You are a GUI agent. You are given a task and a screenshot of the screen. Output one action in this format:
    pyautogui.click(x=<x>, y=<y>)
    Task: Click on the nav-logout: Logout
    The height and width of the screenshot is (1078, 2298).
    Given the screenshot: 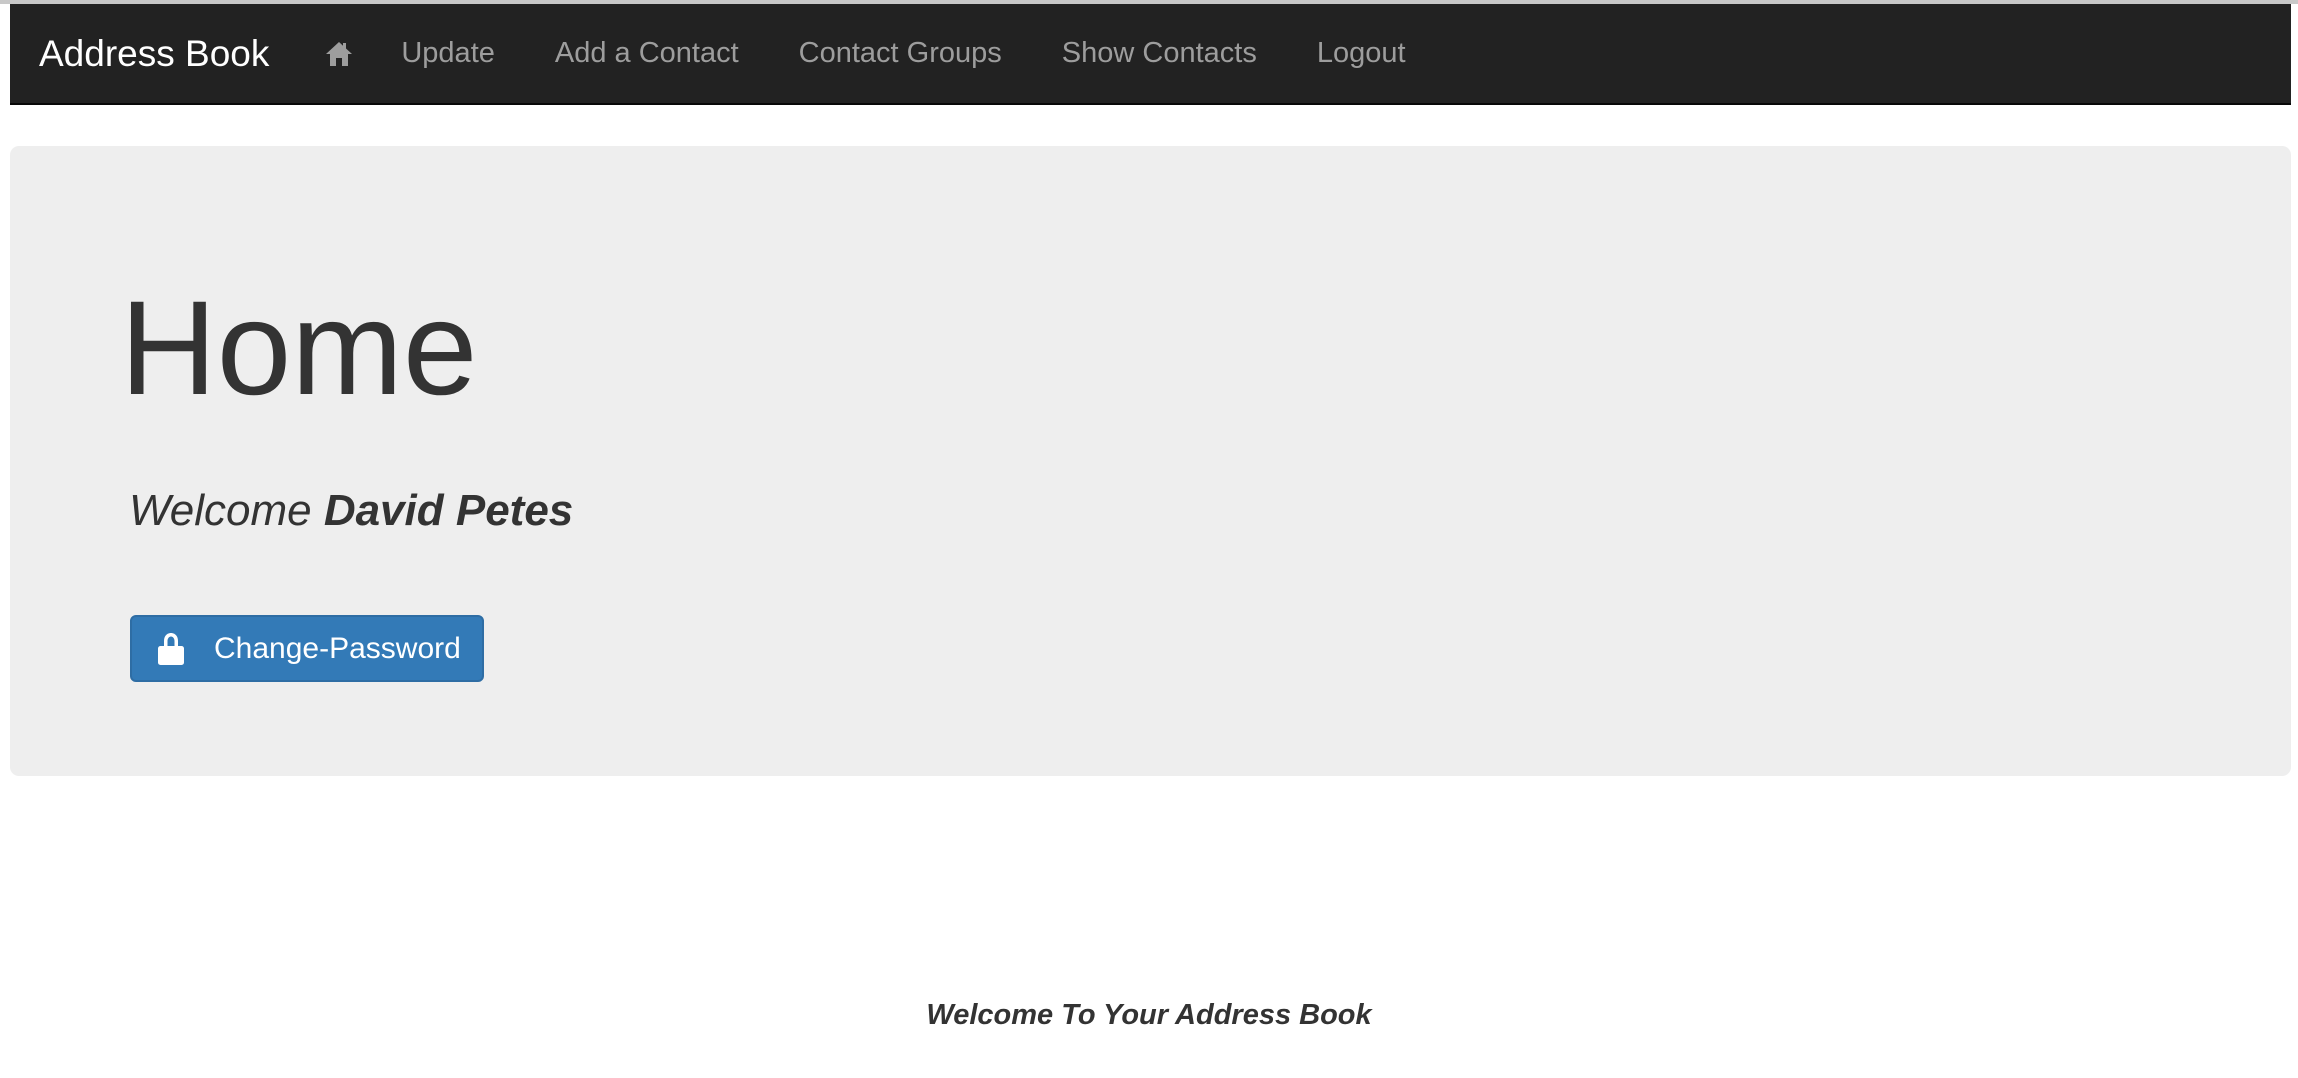 What is the action you would take?
    pyautogui.click(x=1361, y=53)
    